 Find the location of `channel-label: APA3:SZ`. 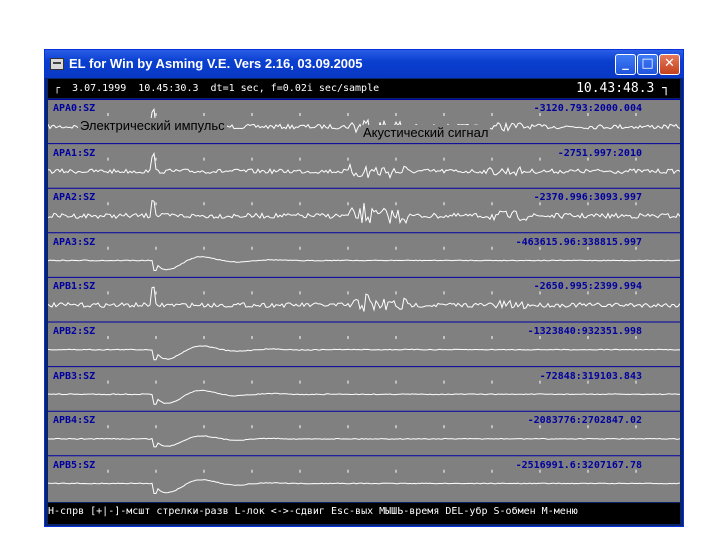

channel-label: APA3:SZ is located at coordinates (74, 242).